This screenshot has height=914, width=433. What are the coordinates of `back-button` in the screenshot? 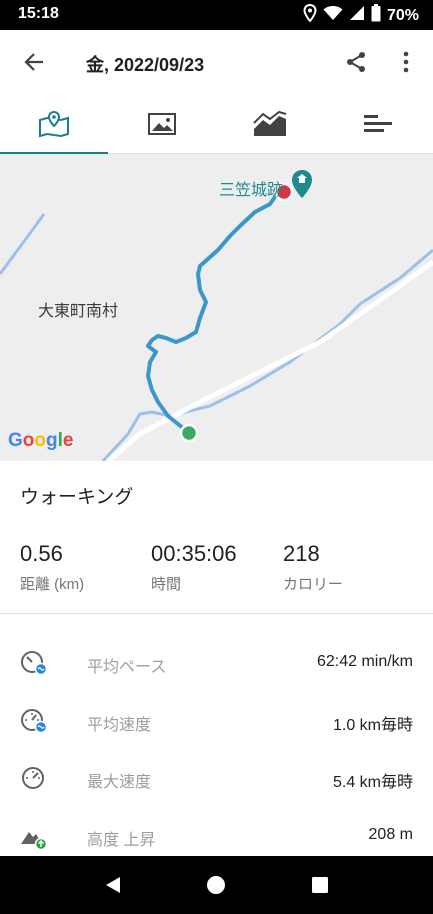 It's located at (34, 62).